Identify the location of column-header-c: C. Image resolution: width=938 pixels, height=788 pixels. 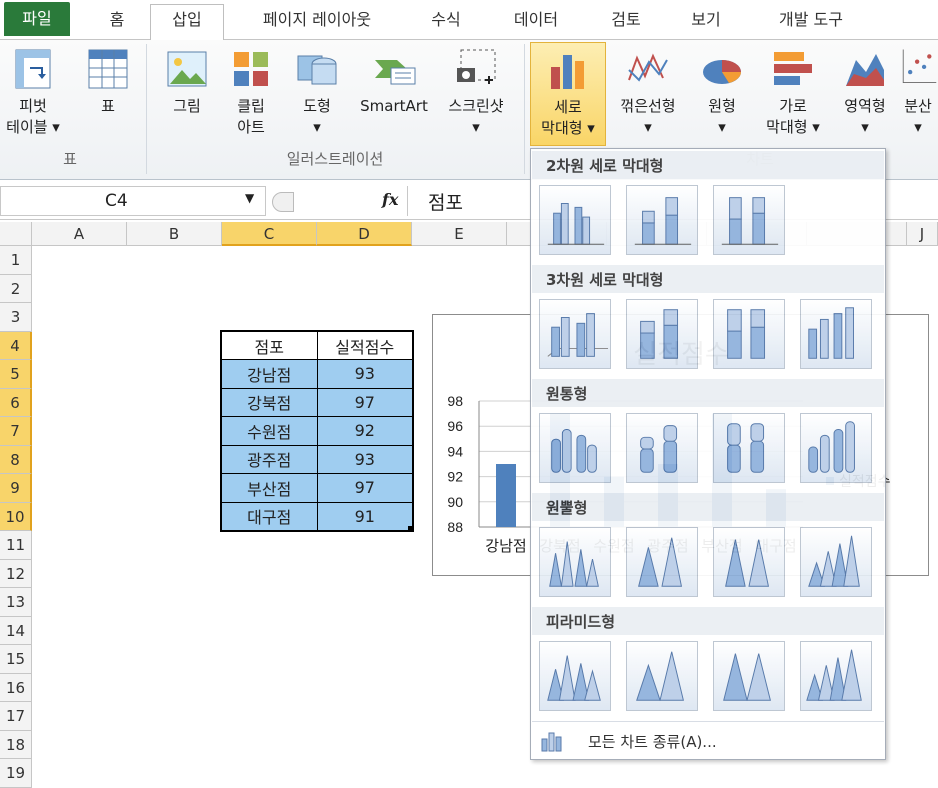
(269, 234).